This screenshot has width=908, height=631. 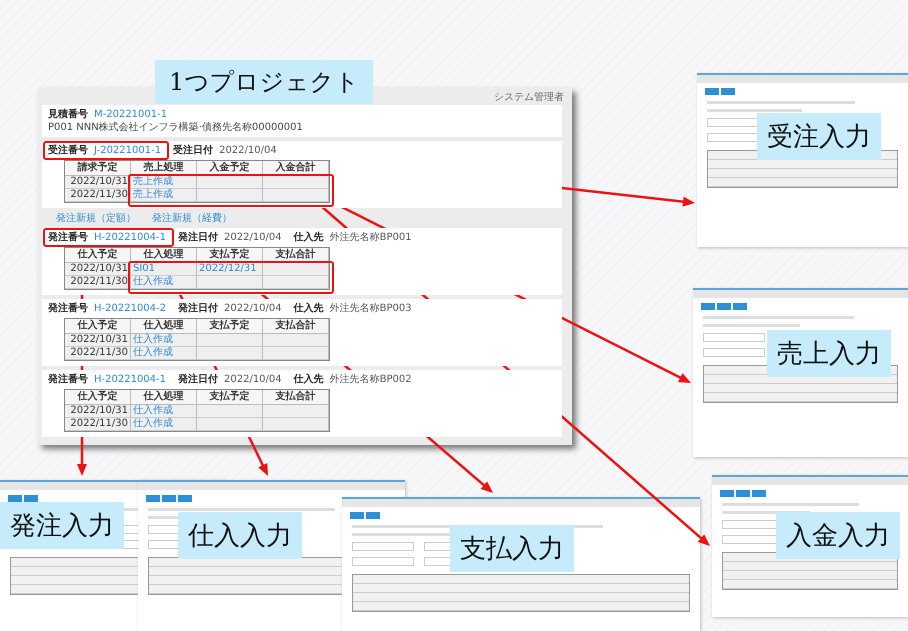 I want to click on field-label: 見積番号, so click(x=68, y=114).